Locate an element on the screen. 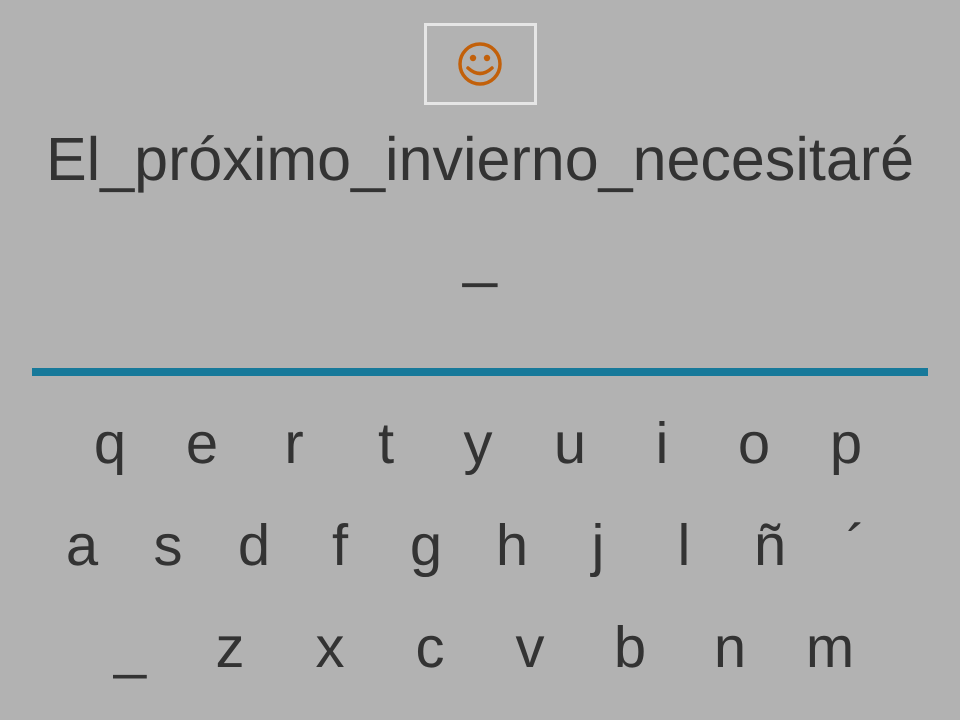 The width and height of the screenshot is (960, 720). letter-key: e is located at coordinates (202, 444).